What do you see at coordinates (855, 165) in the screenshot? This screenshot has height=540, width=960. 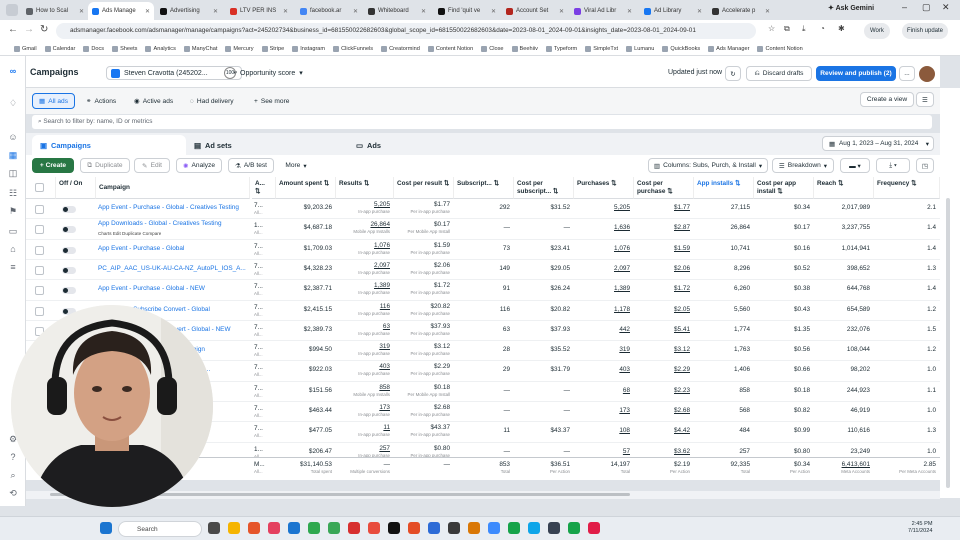 I see `reports-dropdown: ▬ ▾` at bounding box center [855, 165].